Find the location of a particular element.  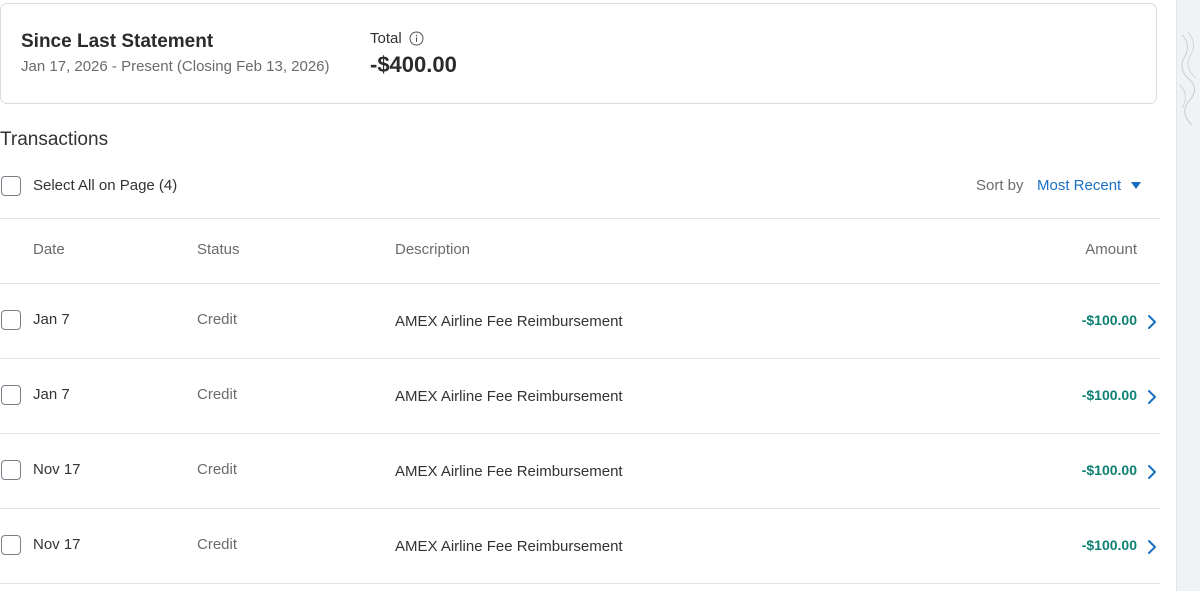

total-label: Total is located at coordinates (386, 38).